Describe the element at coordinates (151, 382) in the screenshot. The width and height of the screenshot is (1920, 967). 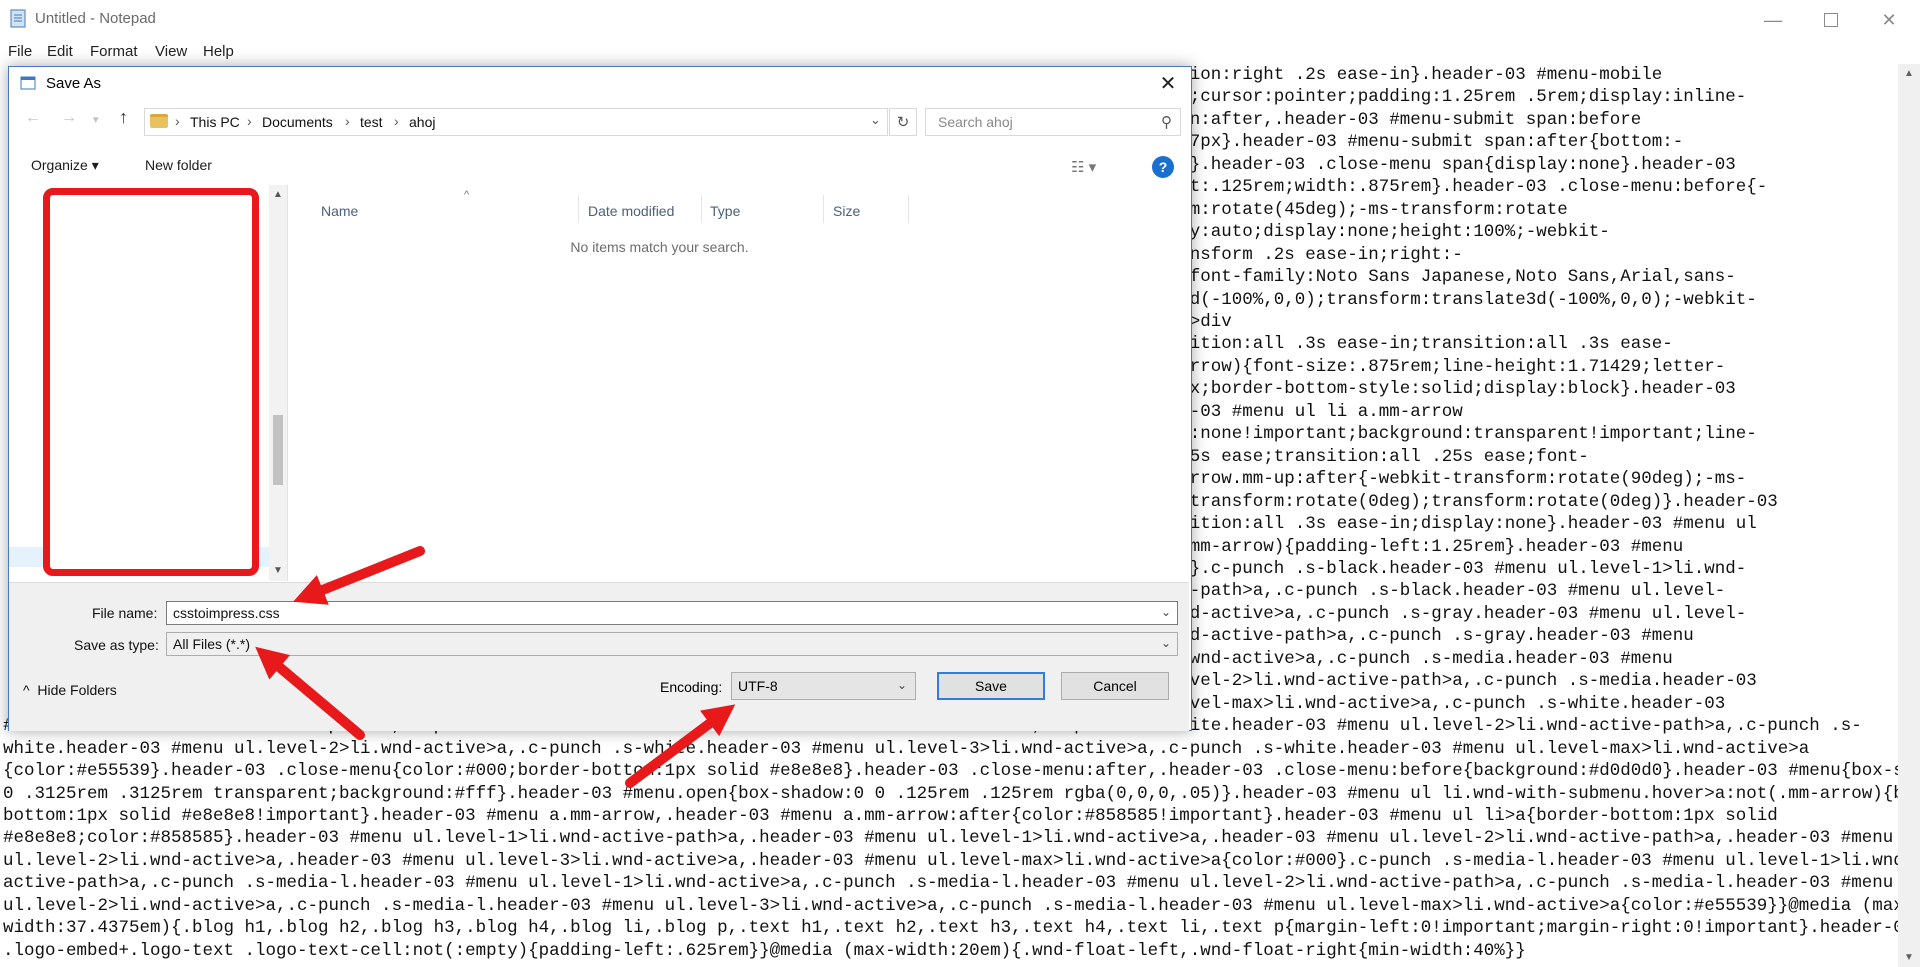
I see `redaction-box` at that location.